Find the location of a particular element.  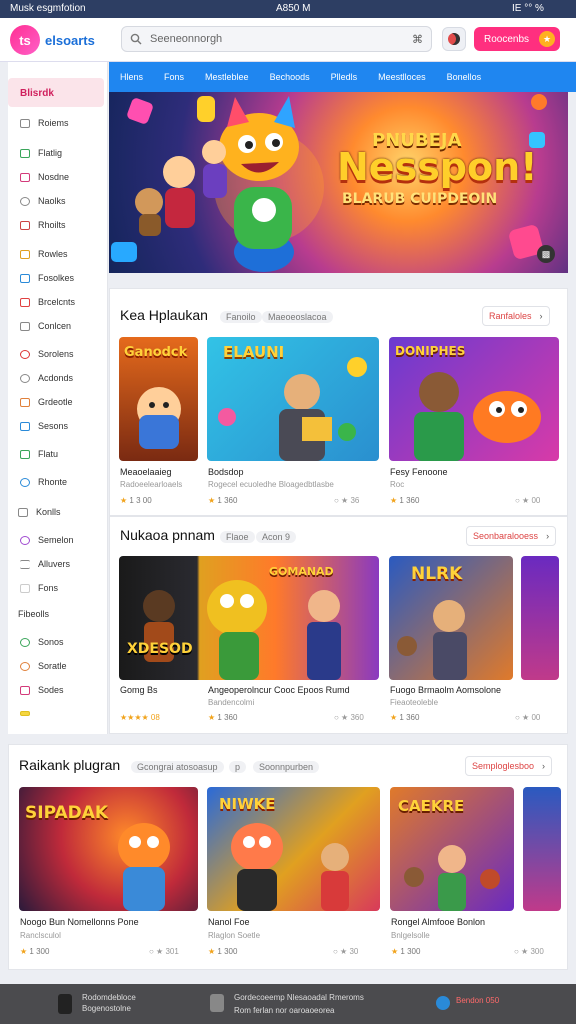

sidebar-item: Flatlig is located at coordinates (41, 153).